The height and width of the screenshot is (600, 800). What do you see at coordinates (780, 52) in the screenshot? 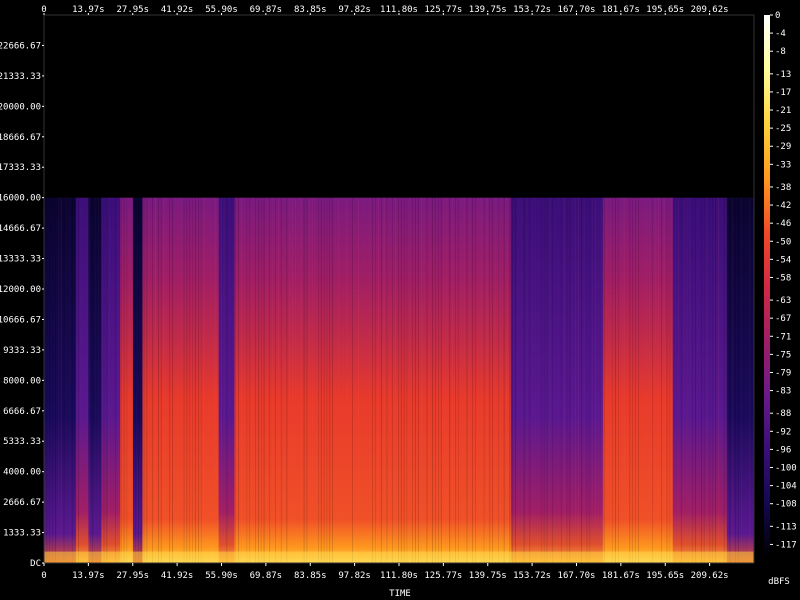
I see `colorbar-tick-label: -8` at bounding box center [780, 52].